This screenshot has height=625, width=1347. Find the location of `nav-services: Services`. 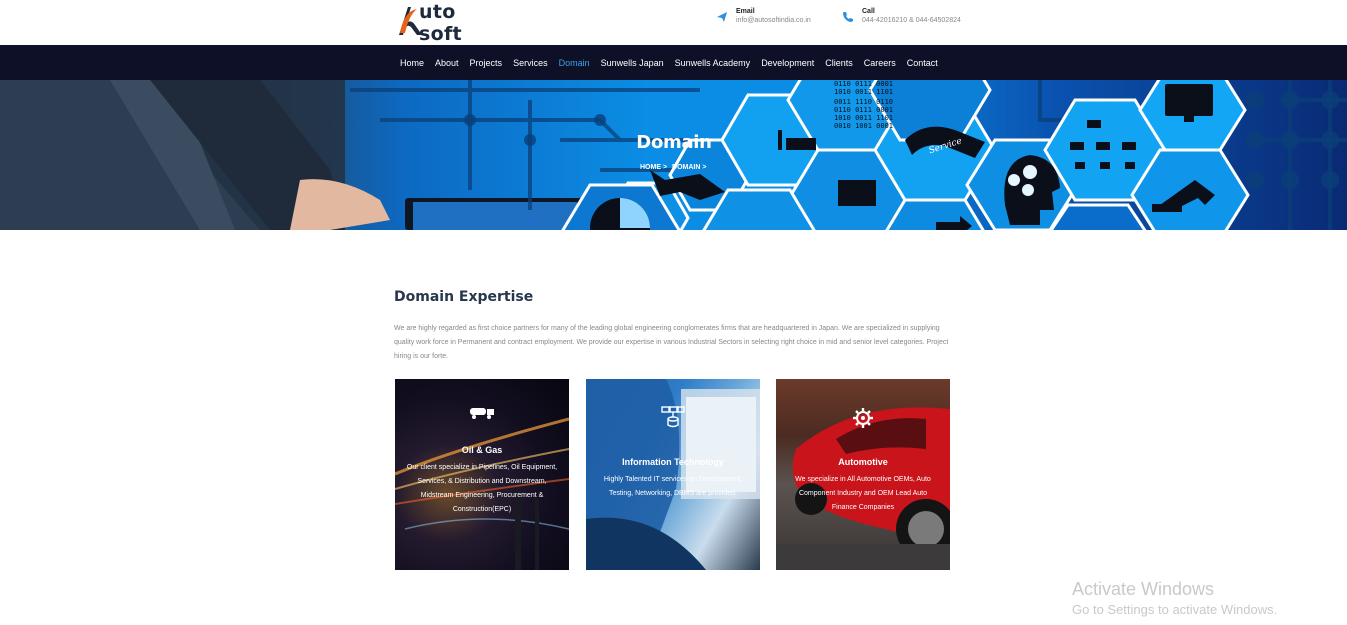

nav-services: Services is located at coordinates (530, 63).